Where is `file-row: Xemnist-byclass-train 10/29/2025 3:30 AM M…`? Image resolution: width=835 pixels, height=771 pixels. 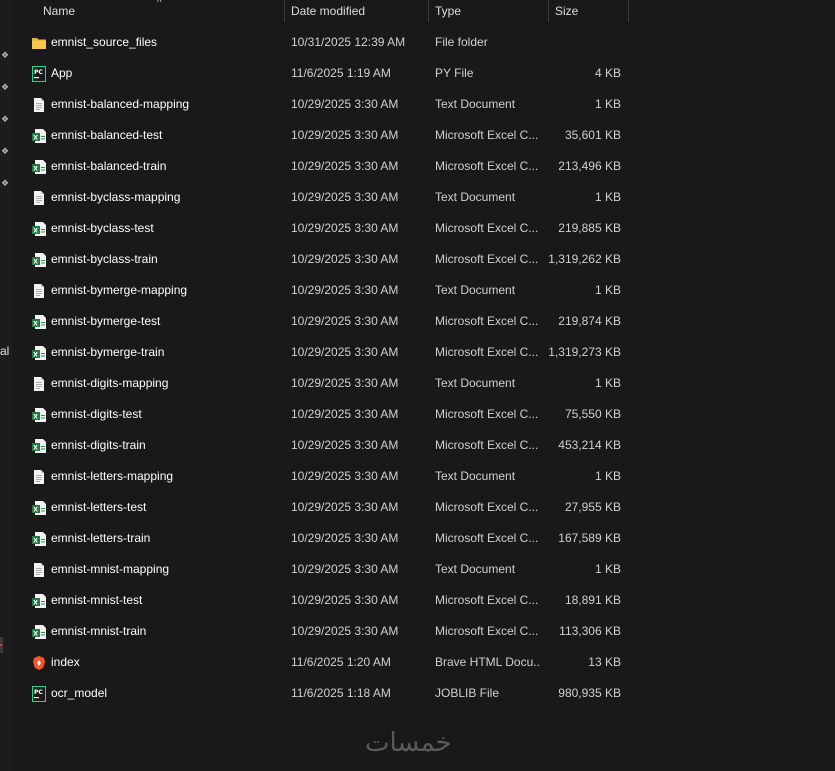
file-row: Xemnist-byclass-train 10/29/2025 3:30 AM M… is located at coordinates (417, 259).